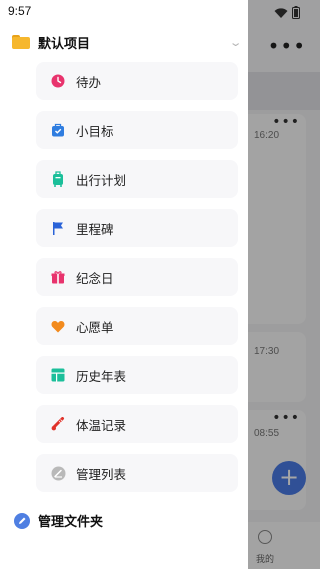 This screenshot has width=320, height=569. I want to click on status-icons, so click(287, 13).